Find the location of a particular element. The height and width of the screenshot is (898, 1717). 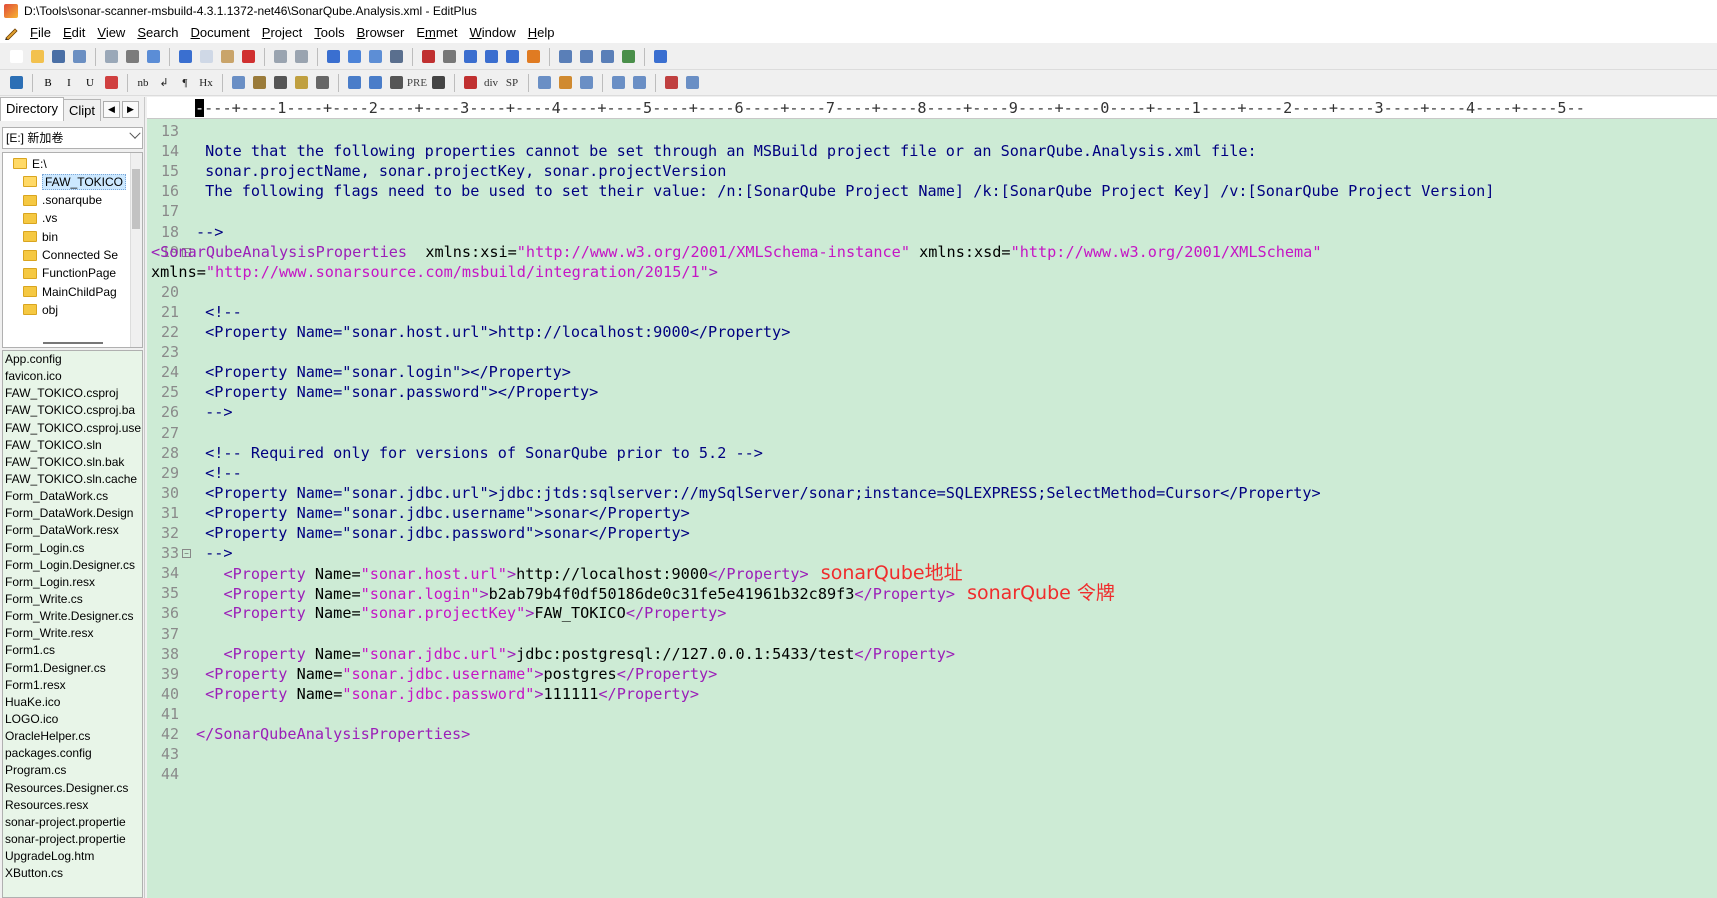

file-list-item: Form1.cs is located at coordinates (72, 650).